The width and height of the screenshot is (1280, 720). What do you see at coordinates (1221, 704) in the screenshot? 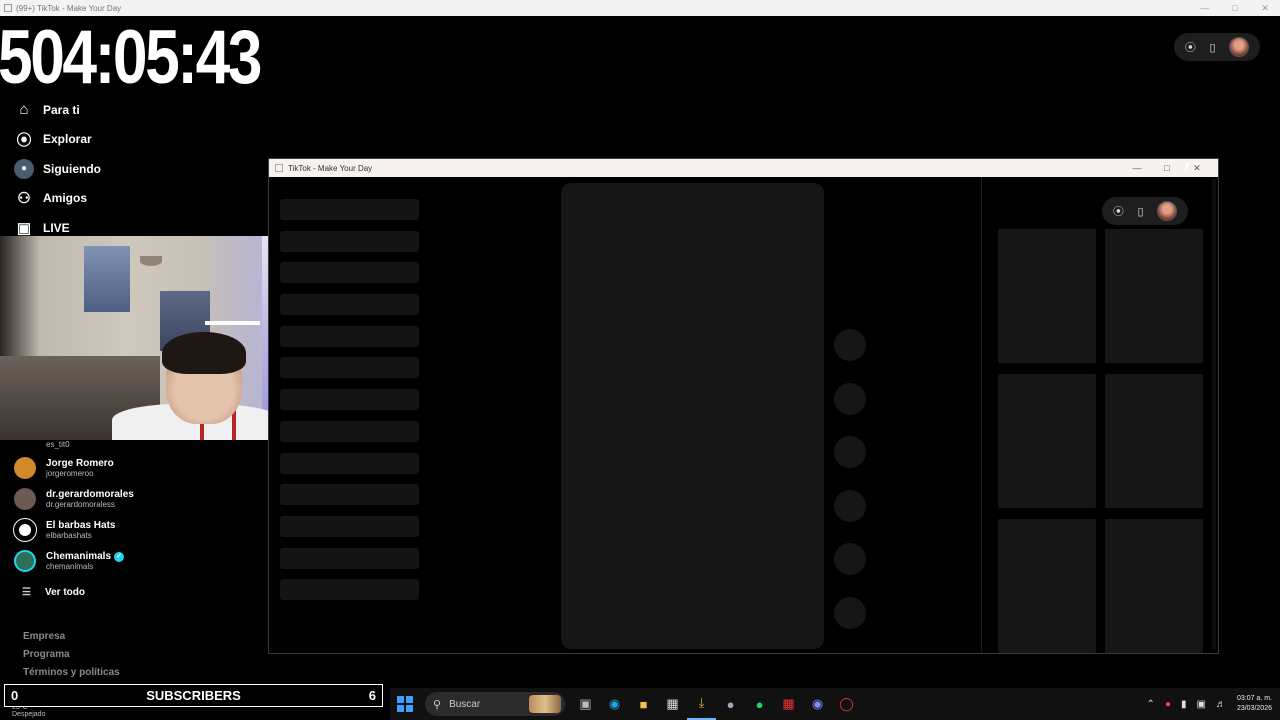
I see `volume-icon: ♬` at bounding box center [1221, 704].